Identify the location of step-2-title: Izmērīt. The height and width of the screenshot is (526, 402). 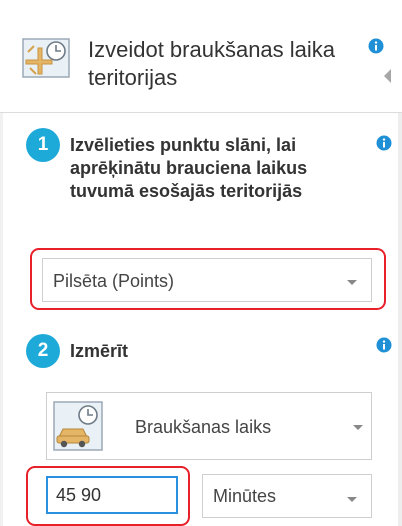
(99, 351).